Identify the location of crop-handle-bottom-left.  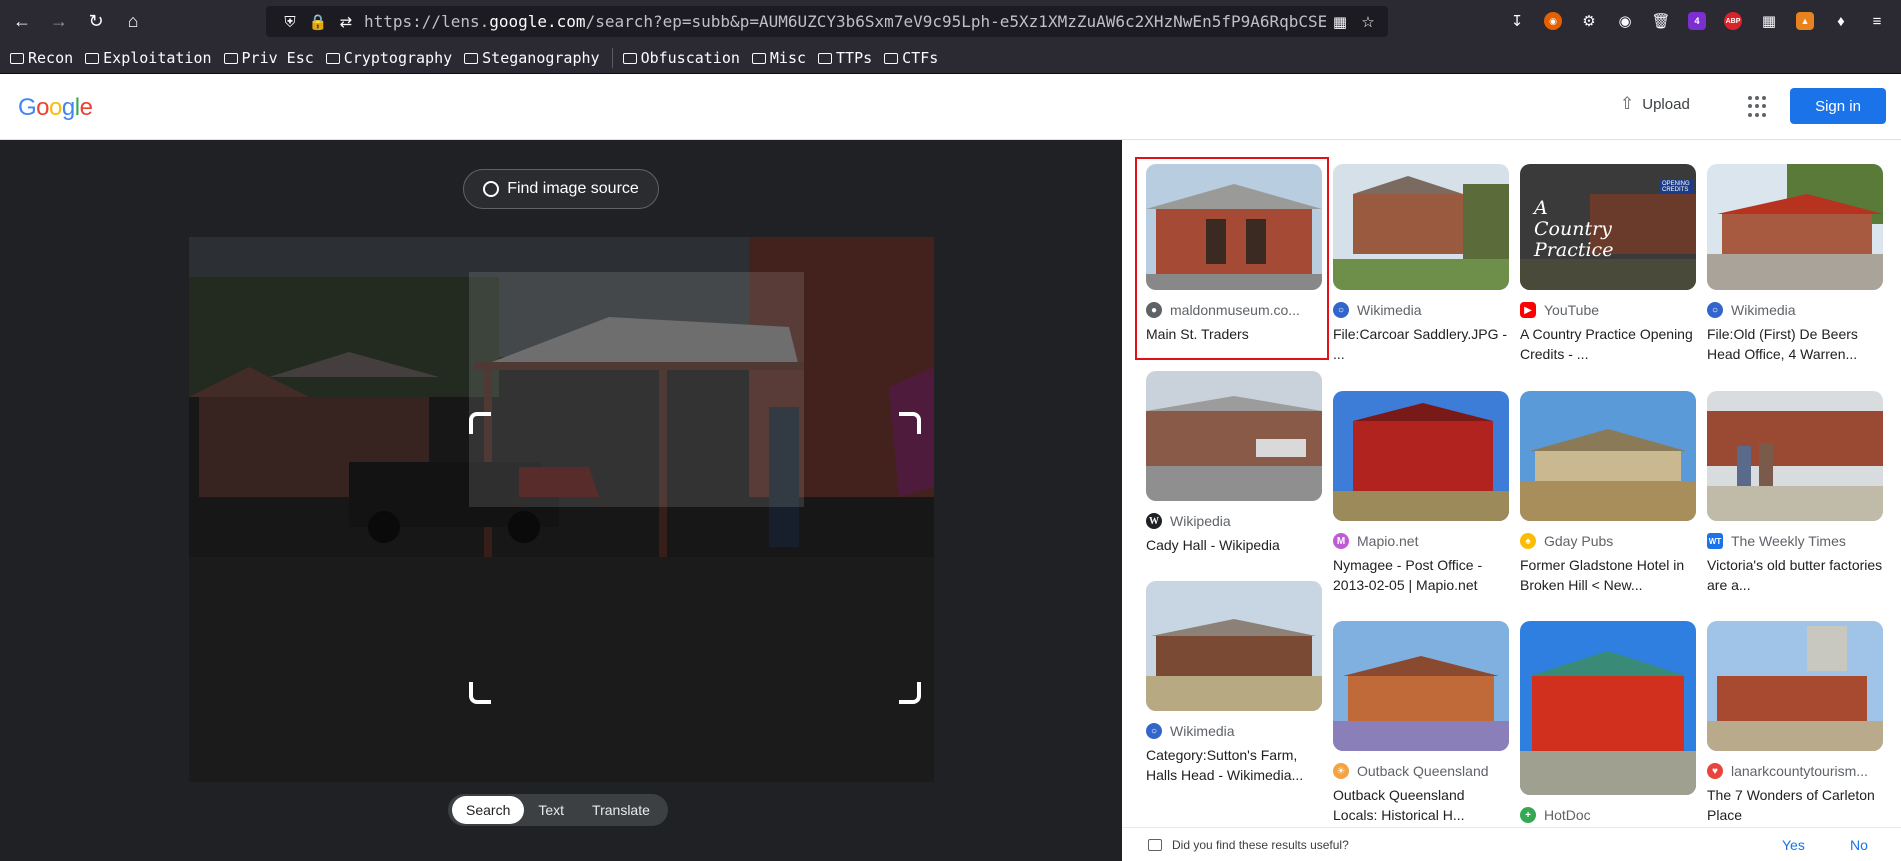
(480, 693).